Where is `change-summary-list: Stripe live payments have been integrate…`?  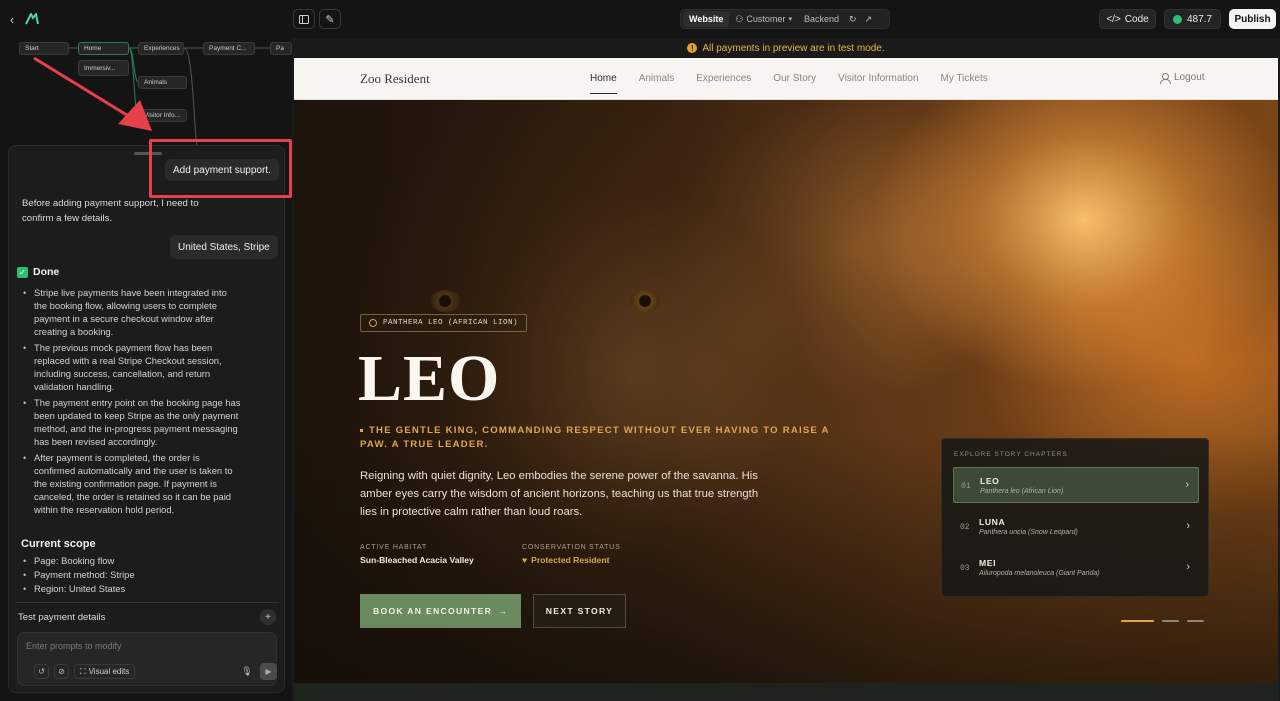
change-summary-list: Stripe live payments have been integrate… is located at coordinates (132, 402).